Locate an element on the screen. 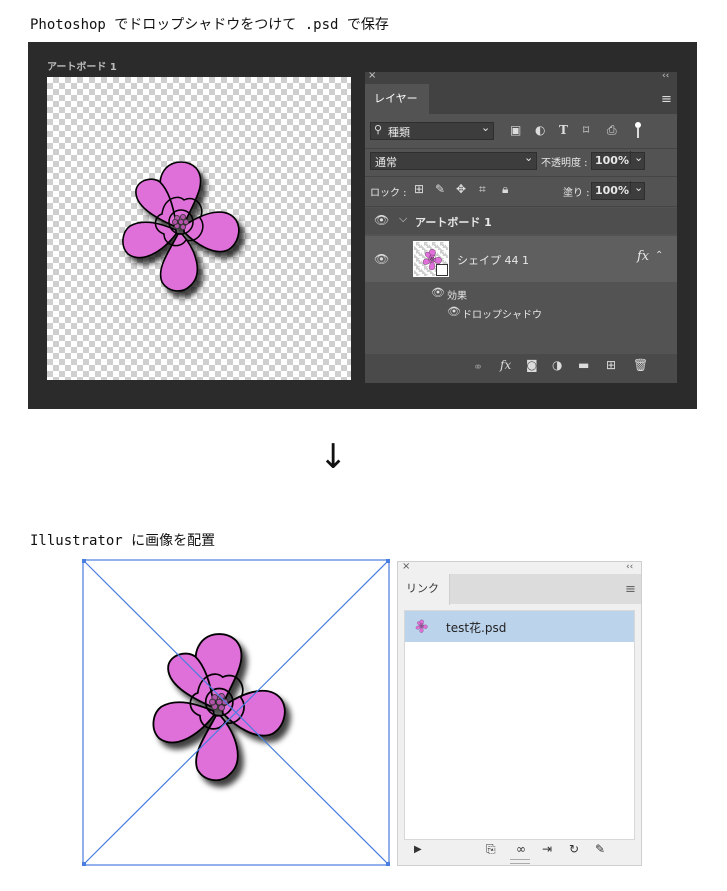  fx-badge-icon: fx is located at coordinates (643, 256).